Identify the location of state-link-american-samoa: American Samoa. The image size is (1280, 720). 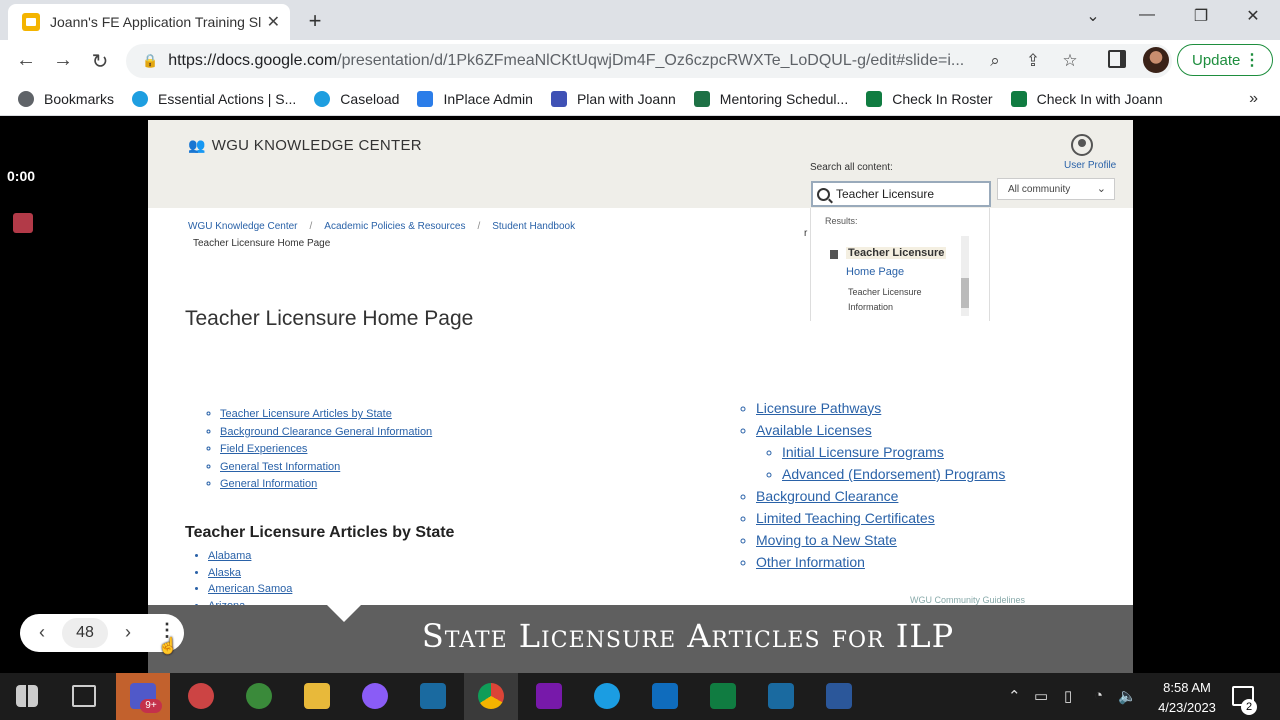
(250, 589).